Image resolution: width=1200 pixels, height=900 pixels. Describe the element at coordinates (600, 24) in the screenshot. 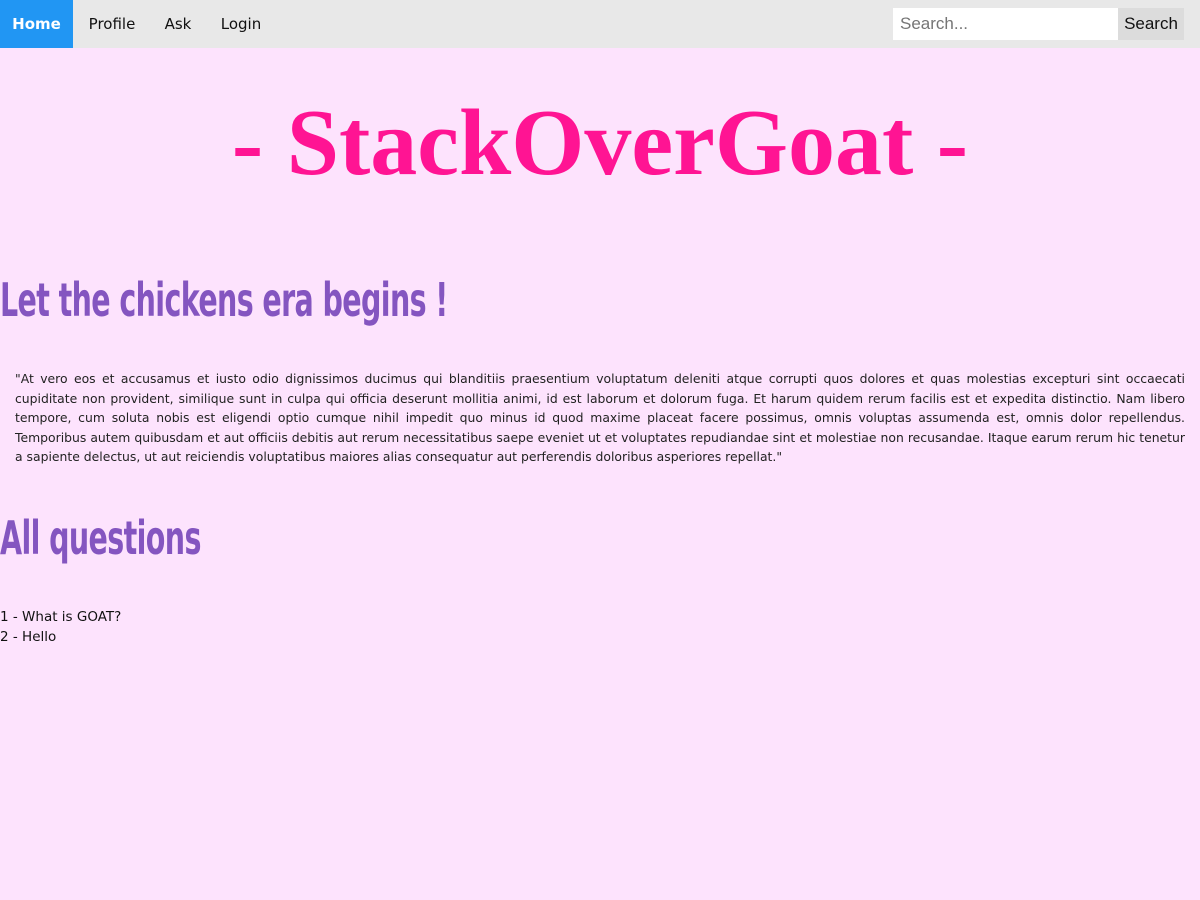

I see `top-navigation-bar: Home Profile Ask Login Search` at that location.